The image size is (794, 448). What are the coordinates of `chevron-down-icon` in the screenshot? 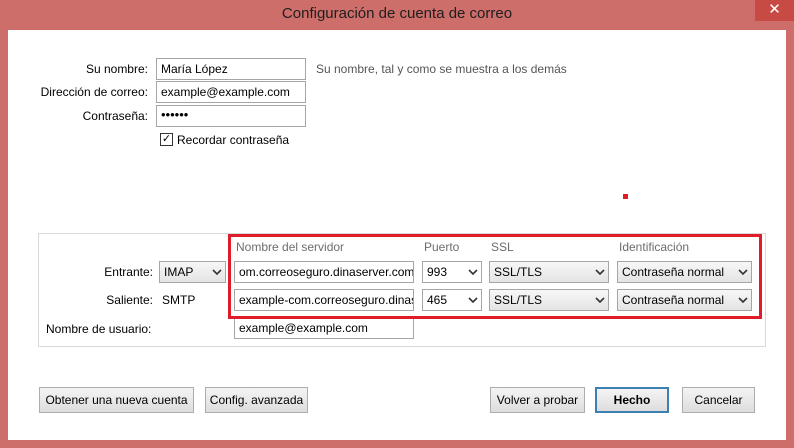 It's located at (217, 272).